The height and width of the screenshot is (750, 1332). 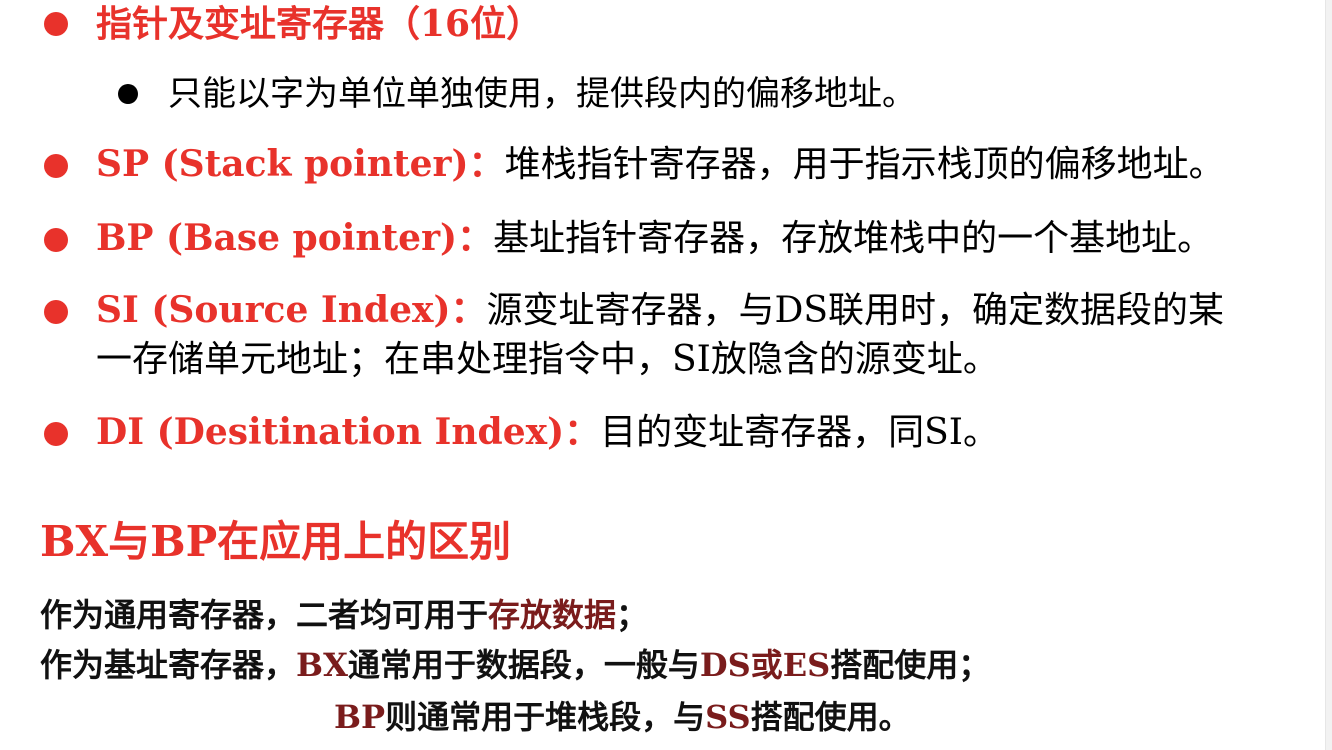 I want to click on si-description-2: 联用时，确定数据段的某, so click(x=1026, y=310).